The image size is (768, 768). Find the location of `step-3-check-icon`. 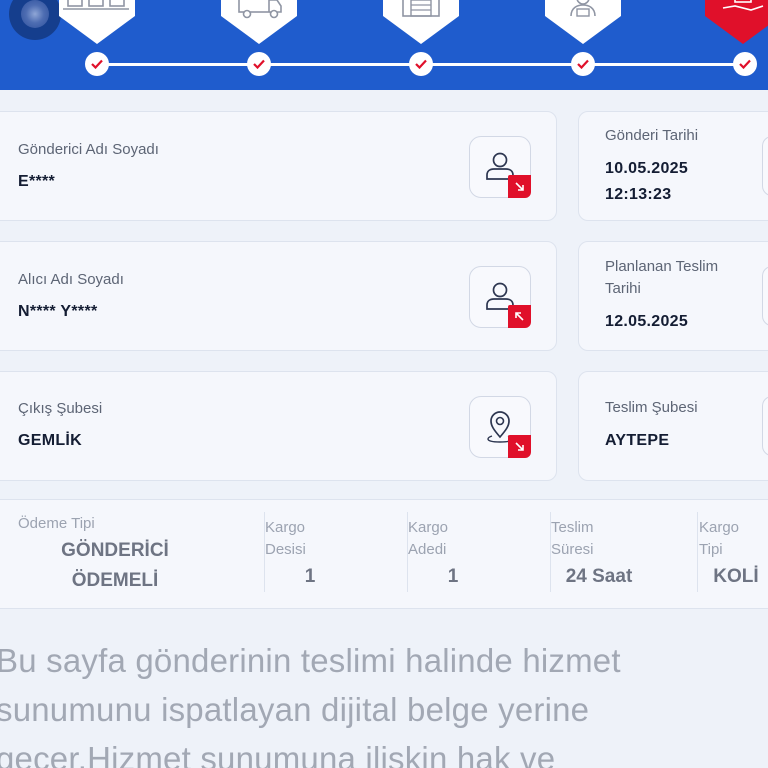

step-3-check-icon is located at coordinates (421, 64).